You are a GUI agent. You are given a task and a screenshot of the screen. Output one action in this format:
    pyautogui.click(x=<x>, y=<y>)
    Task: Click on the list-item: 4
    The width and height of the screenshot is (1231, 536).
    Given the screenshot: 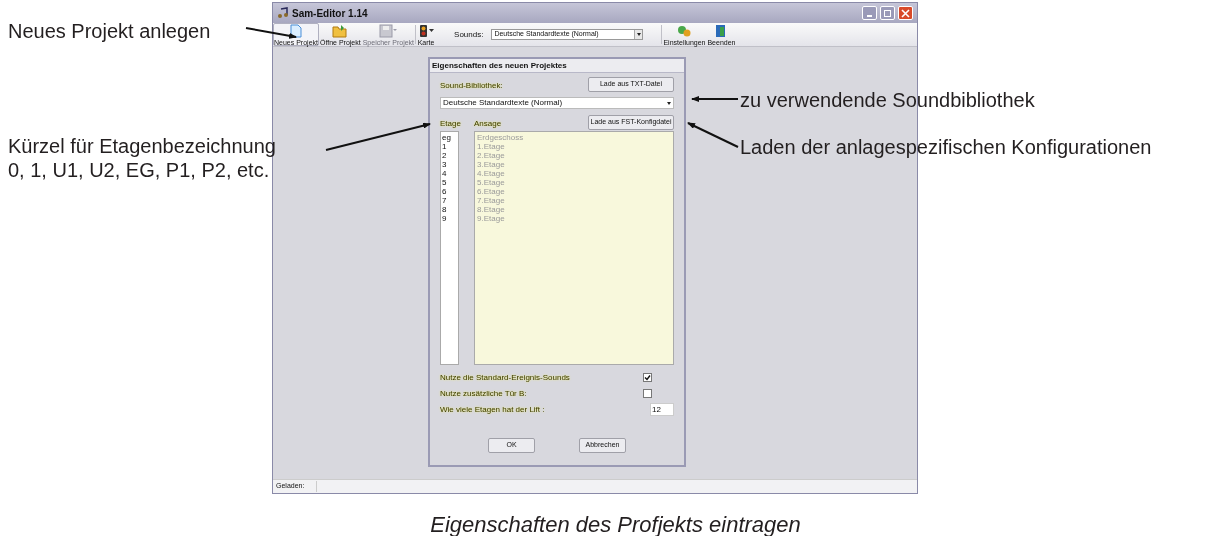 What is the action you would take?
    pyautogui.click(x=450, y=173)
    